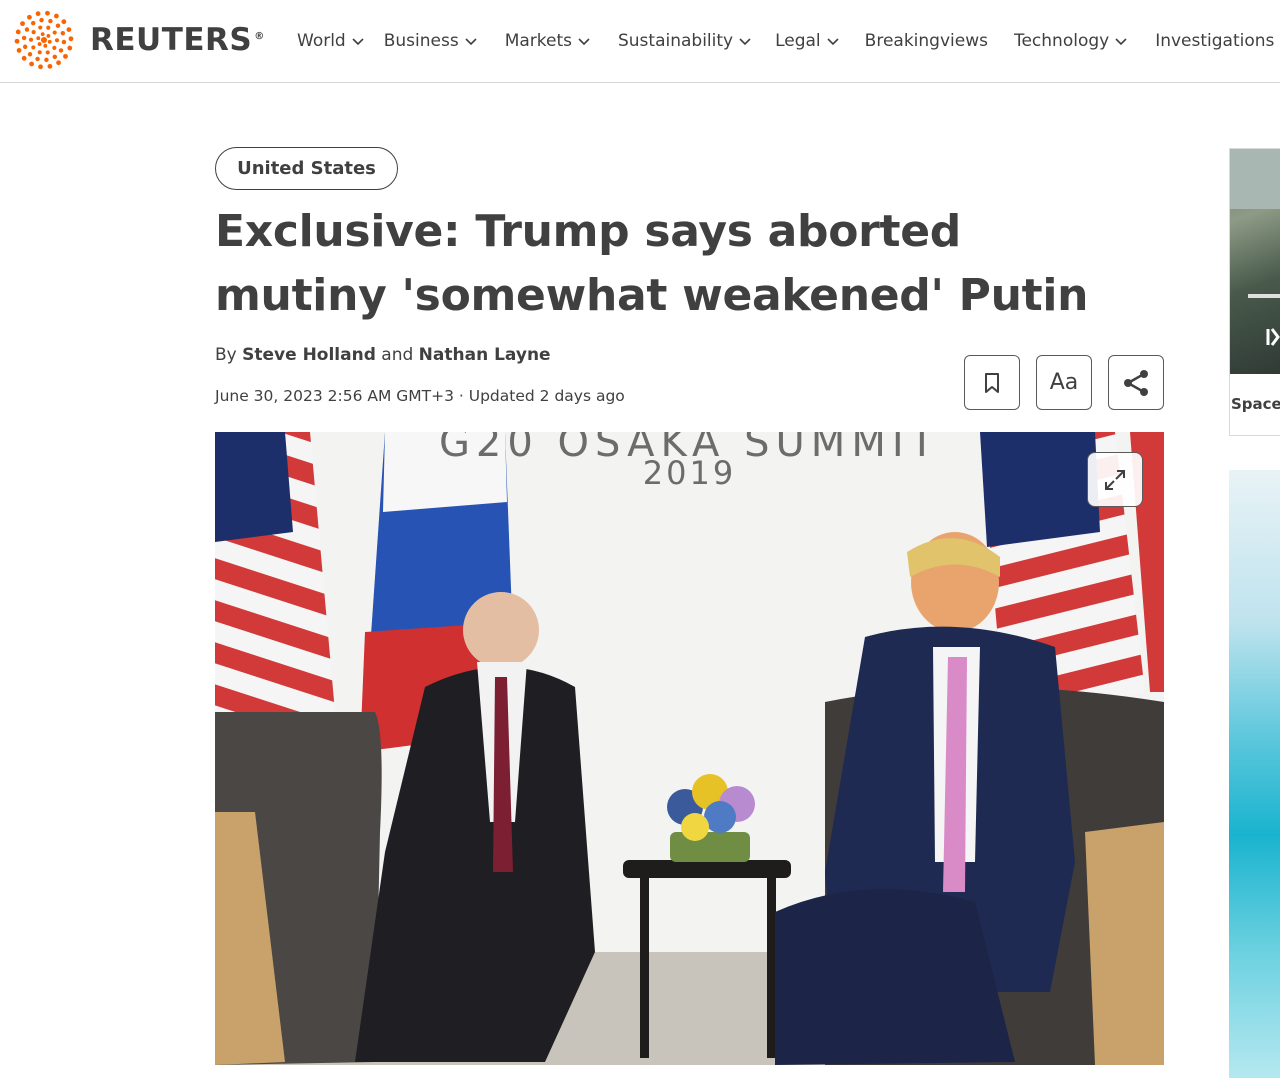 The image size is (1280, 1078). I want to click on nav-item-sustainability: Sustainability, so click(684, 41).